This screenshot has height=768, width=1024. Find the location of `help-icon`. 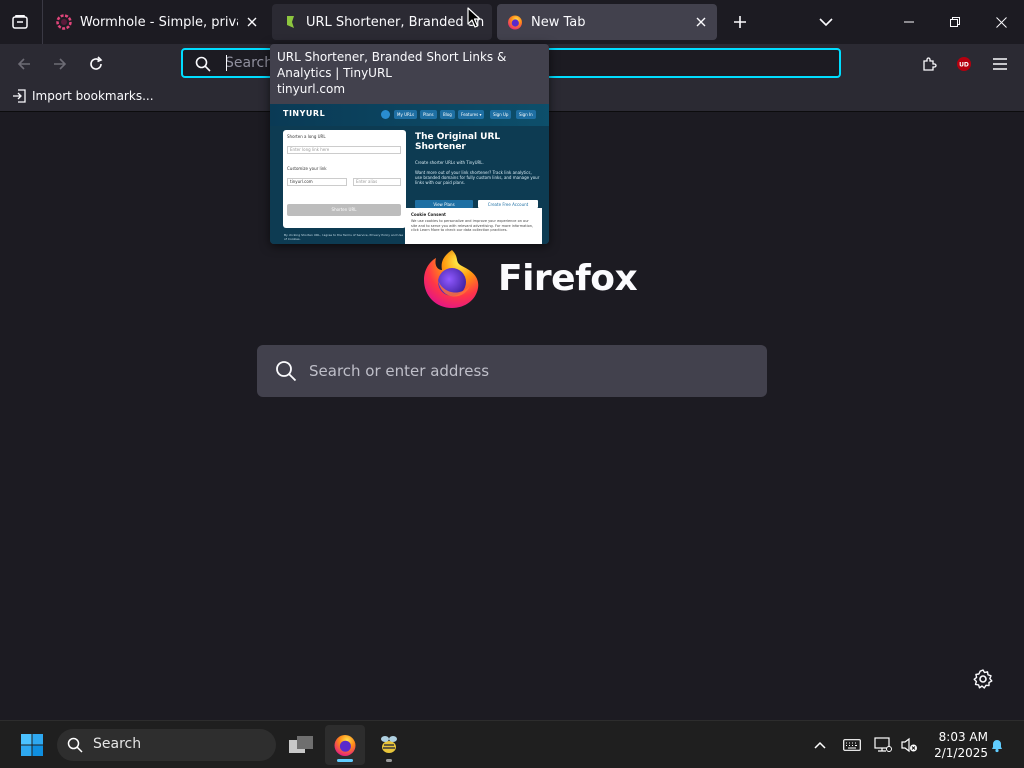

help-icon is located at coordinates (385, 114).